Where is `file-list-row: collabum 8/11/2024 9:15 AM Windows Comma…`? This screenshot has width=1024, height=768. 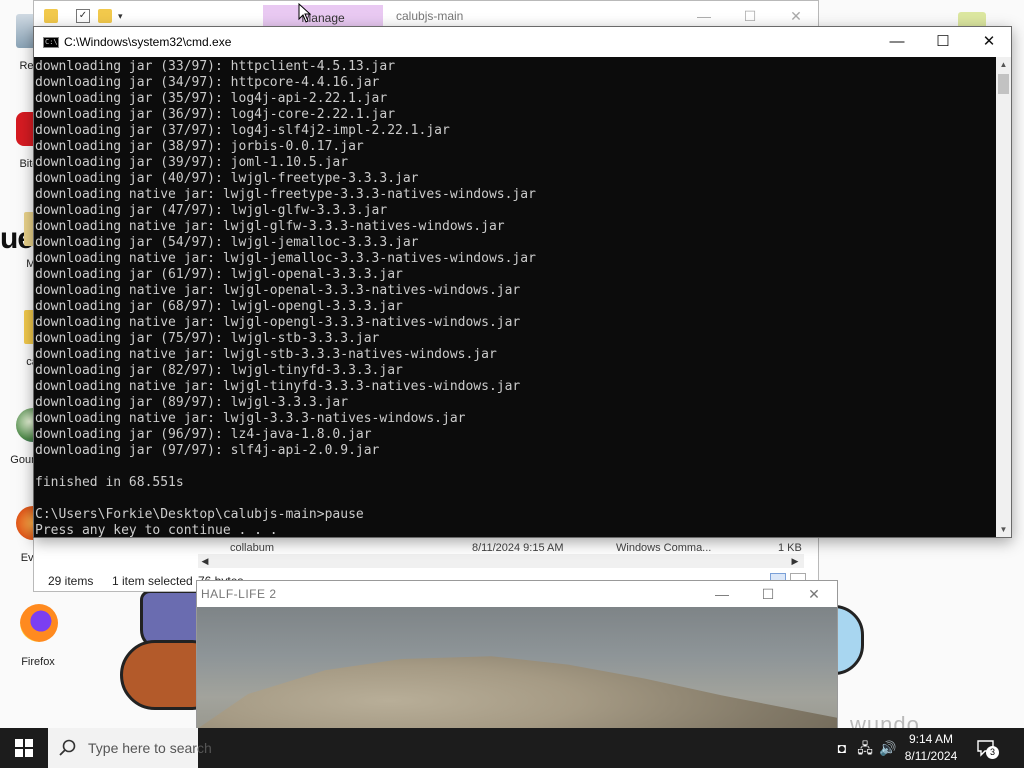
file-list-row: collabum 8/11/2024 9:15 AM Windows Comma… is located at coordinates (512, 548).